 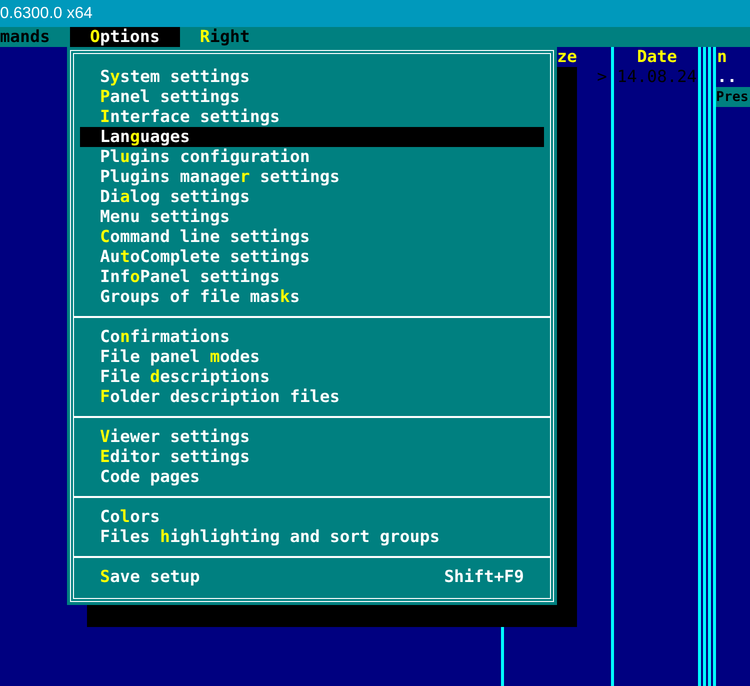 What do you see at coordinates (312, 577) in the screenshot?
I see `menu-item: Save setup Shift+F9` at bounding box center [312, 577].